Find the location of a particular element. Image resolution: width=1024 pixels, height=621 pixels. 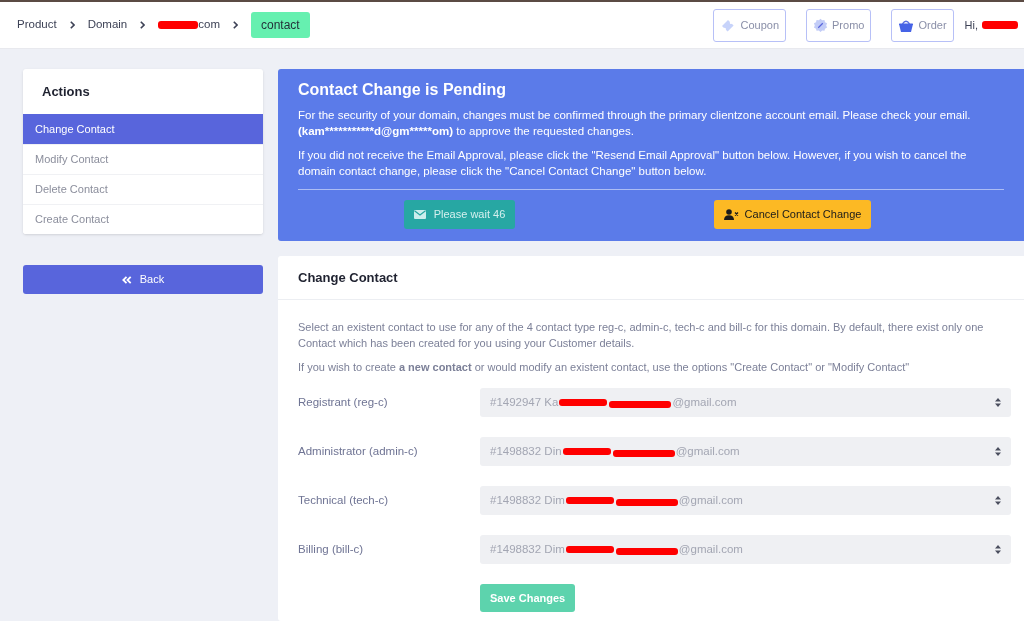

field-label: Billing (bill-c) is located at coordinates (331, 549).